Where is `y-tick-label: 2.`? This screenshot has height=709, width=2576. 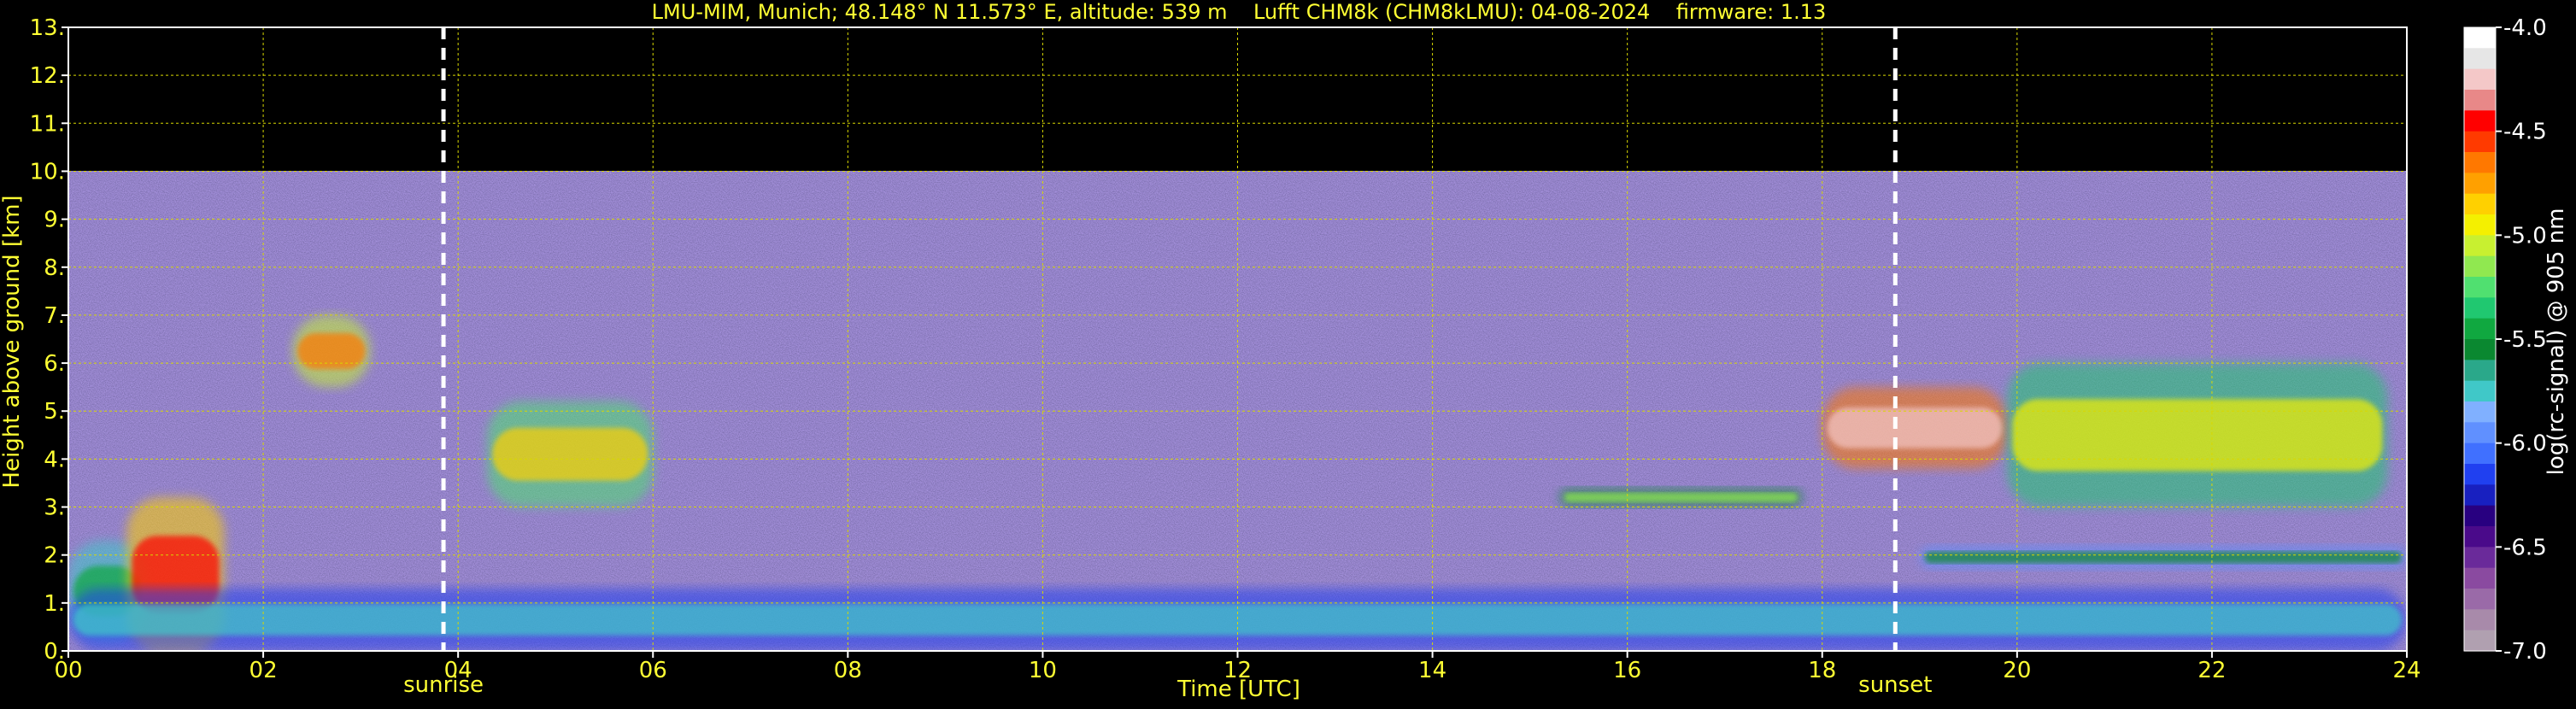 y-tick-label: 2. is located at coordinates (54, 556).